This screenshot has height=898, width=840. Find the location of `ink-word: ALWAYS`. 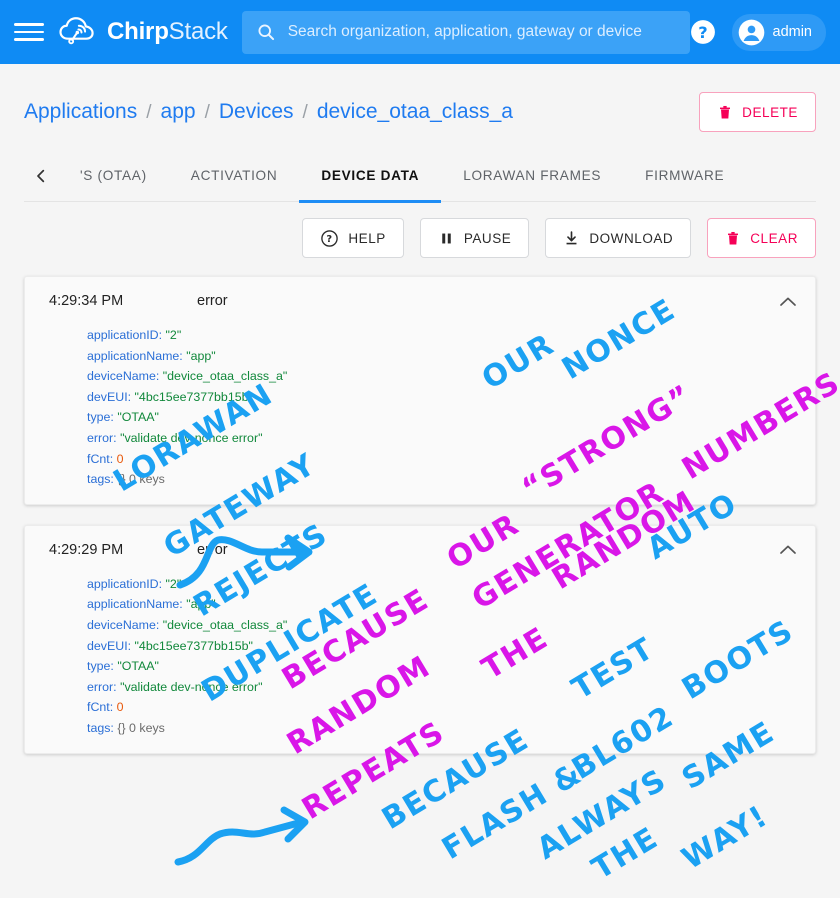

ink-word: ALWAYS is located at coordinates (602, 814).